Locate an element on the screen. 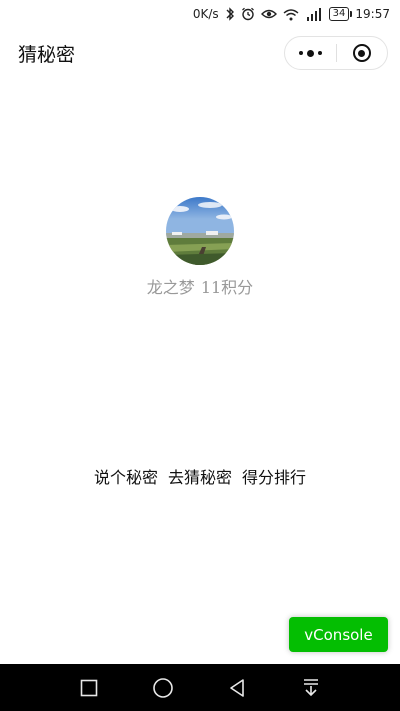 This screenshot has width=400, height=711. action-links: 说个秘密 去猜秘密 得分排行 is located at coordinates (200, 476).